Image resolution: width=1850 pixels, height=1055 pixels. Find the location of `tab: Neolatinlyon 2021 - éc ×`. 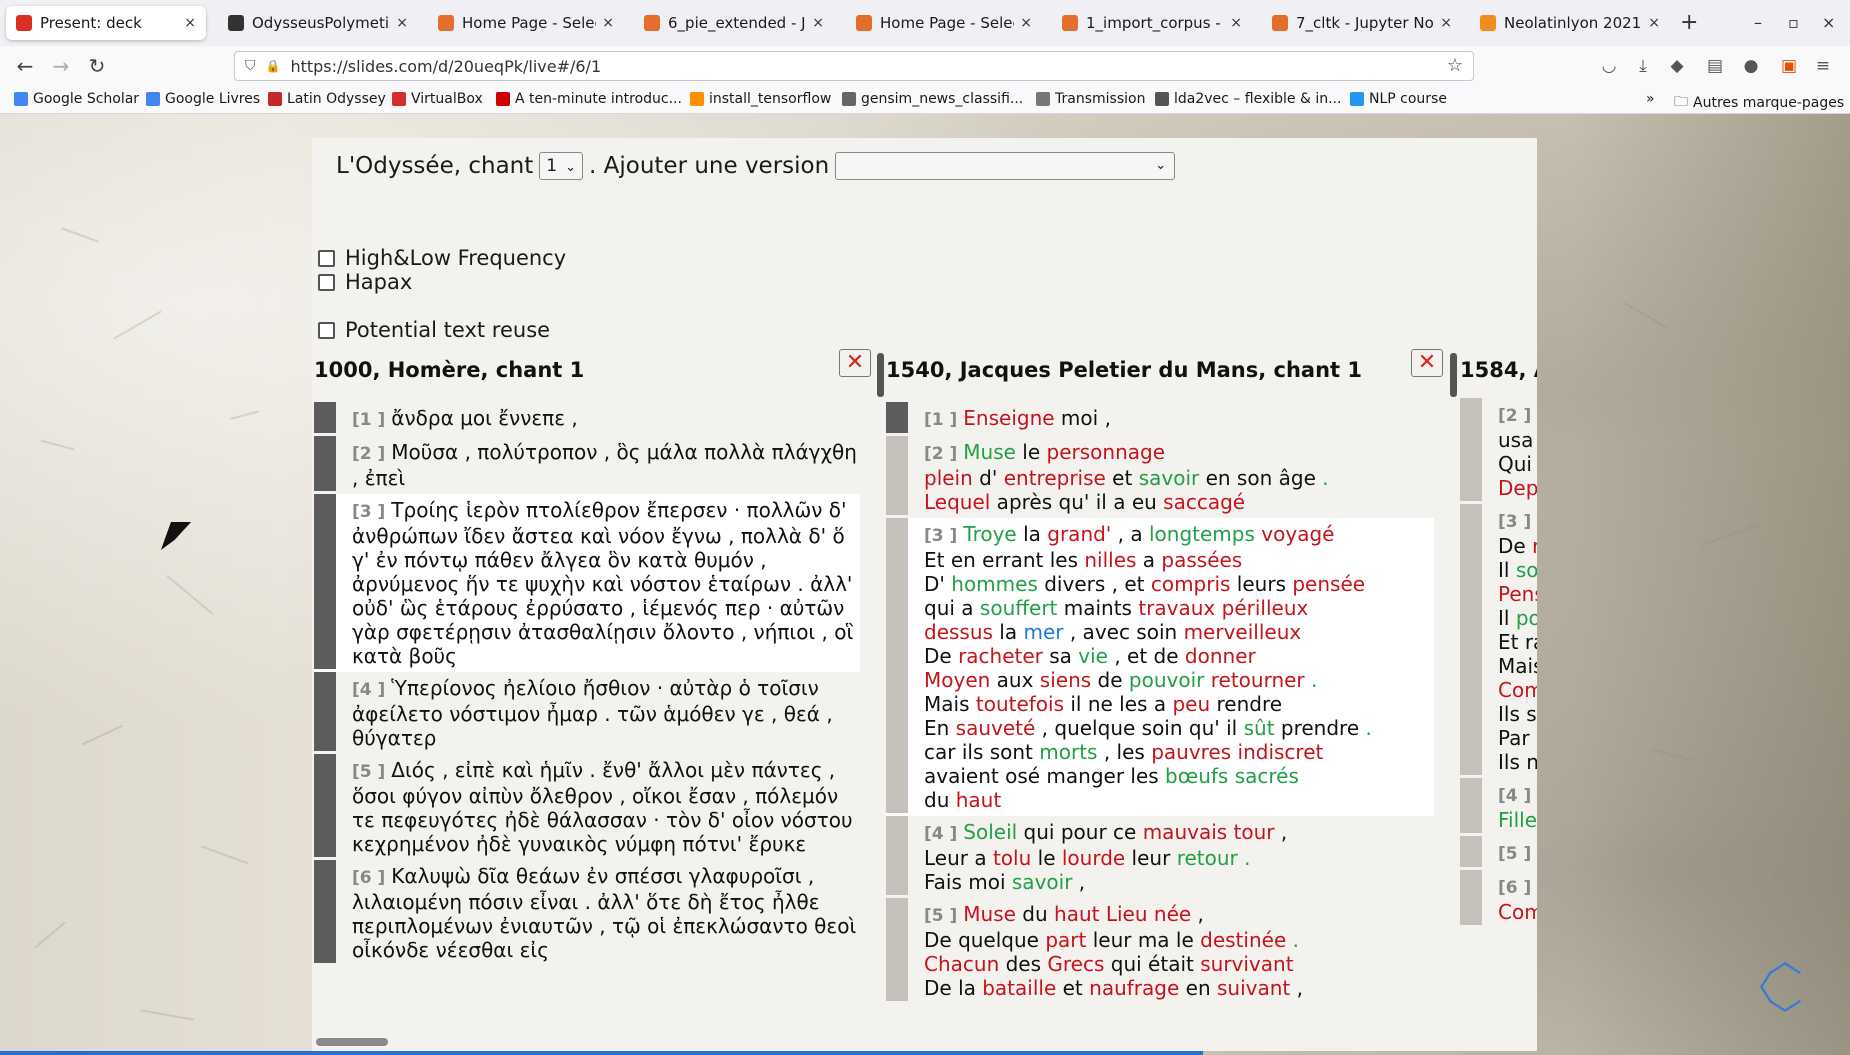

tab: Neolatinlyon 2021 - éc × is located at coordinates (1570, 23).